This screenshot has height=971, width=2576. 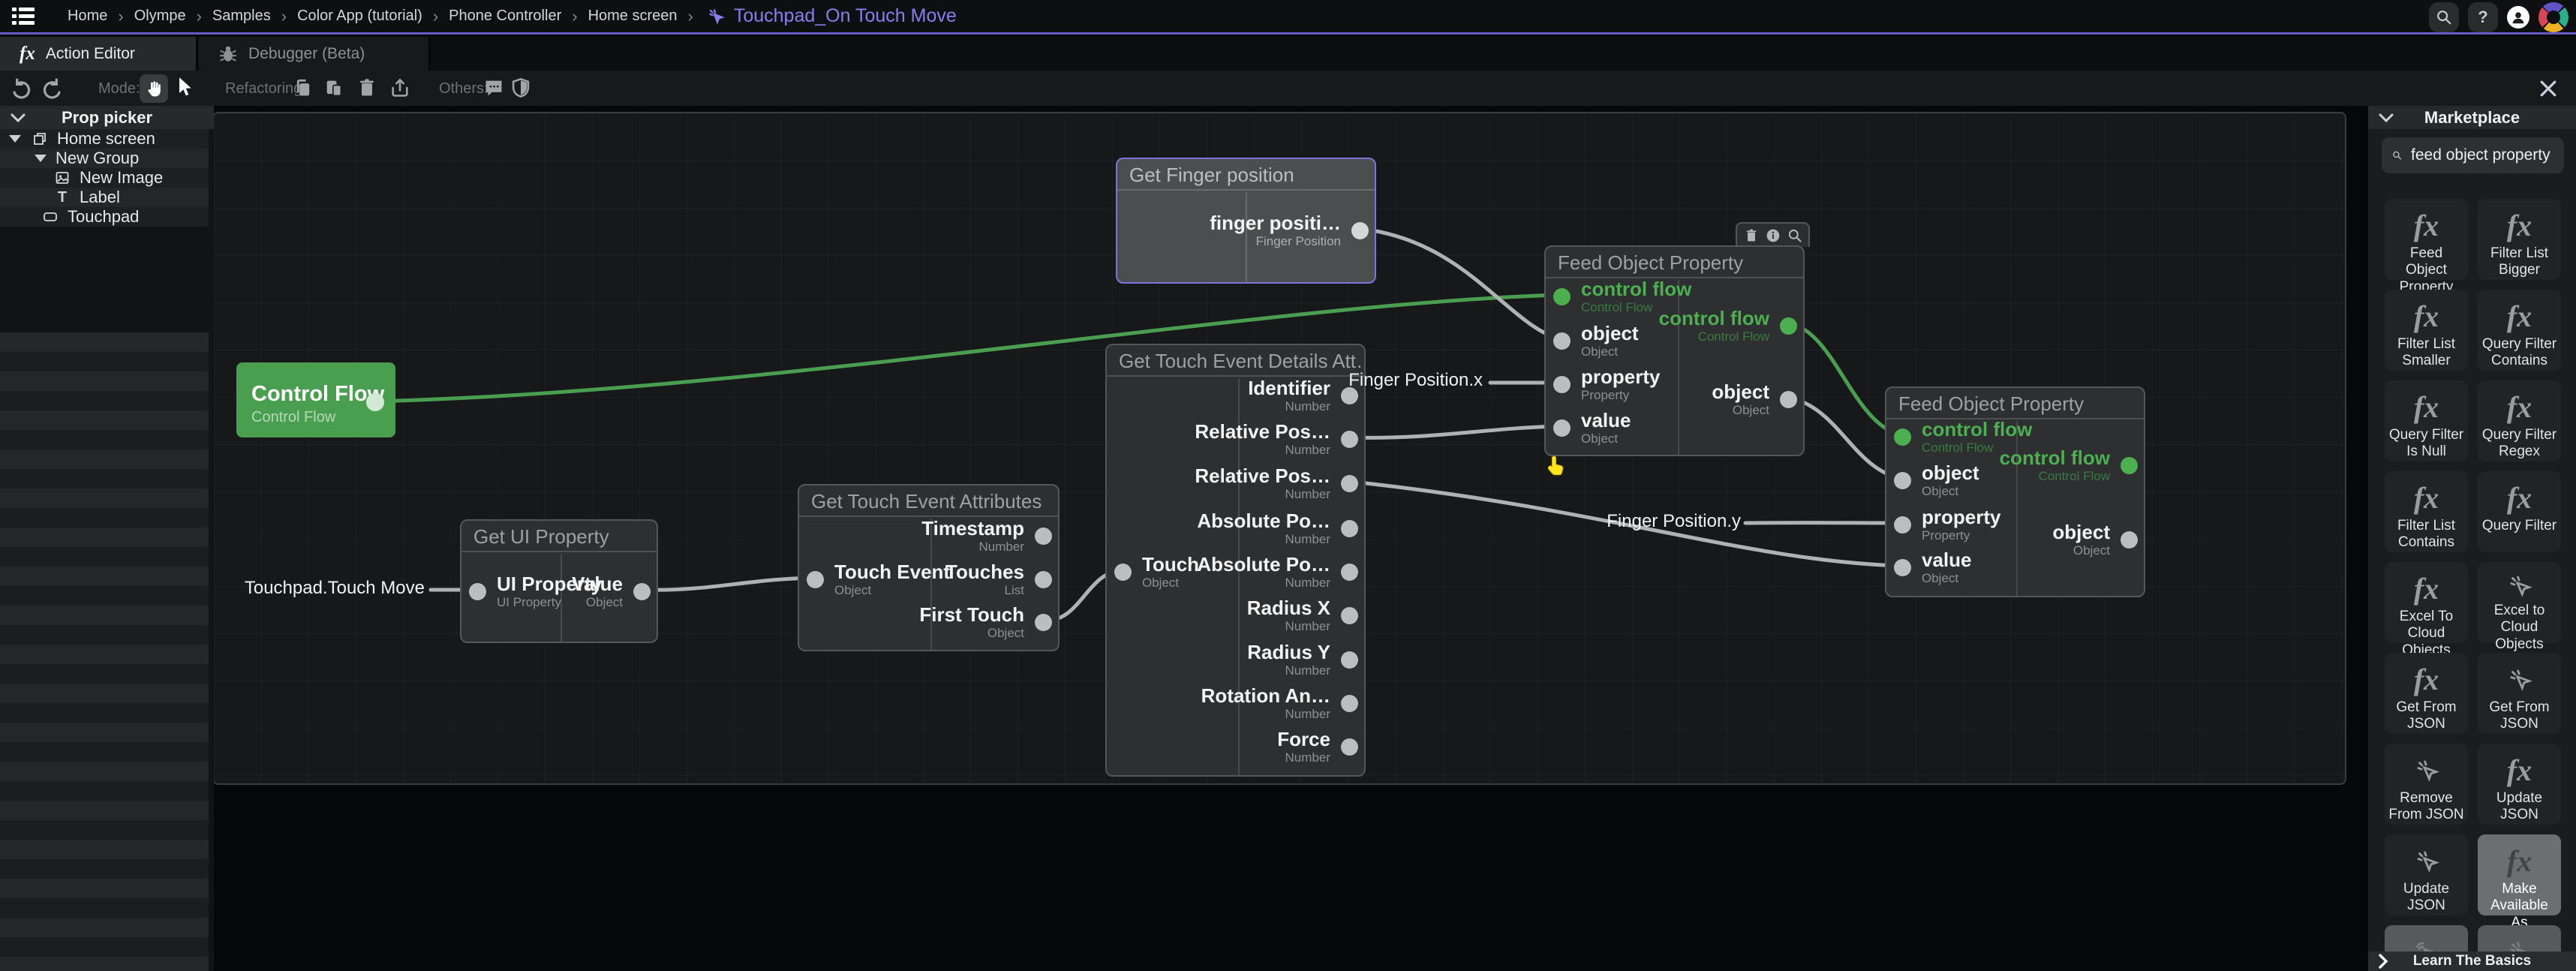 What do you see at coordinates (2444, 17) in the screenshot?
I see `search-button` at bounding box center [2444, 17].